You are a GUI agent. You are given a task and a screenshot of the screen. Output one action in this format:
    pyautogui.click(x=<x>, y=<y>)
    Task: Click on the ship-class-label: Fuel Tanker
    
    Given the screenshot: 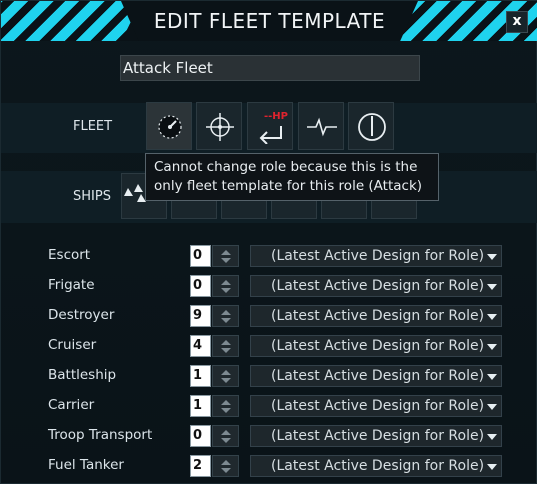 What is the action you would take?
    pyautogui.click(x=86, y=465)
    